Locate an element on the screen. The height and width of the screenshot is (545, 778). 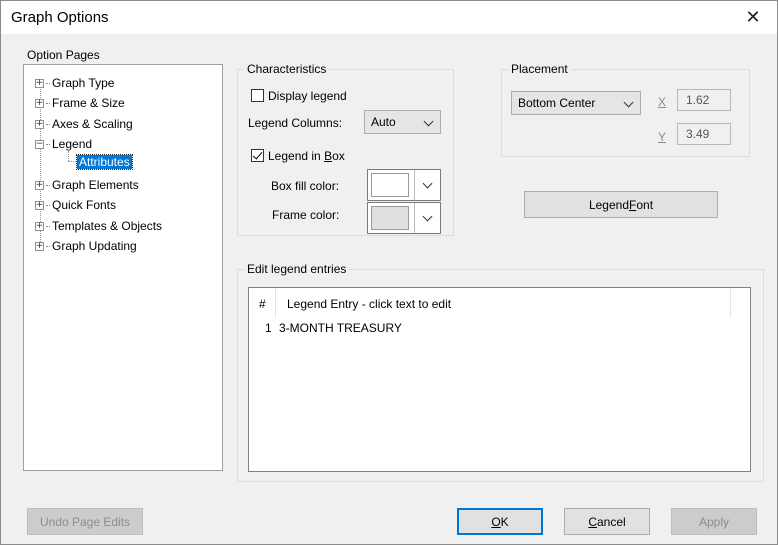
tree-item-label: Graph Type is located at coordinates (83, 83).